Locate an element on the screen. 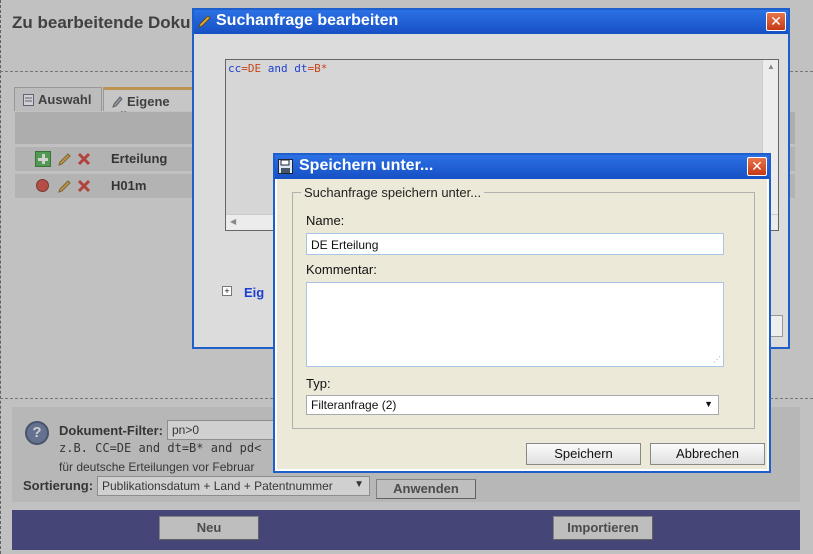  save-dialog-titlebar: Speichern unter... ✕ is located at coordinates (522, 167).